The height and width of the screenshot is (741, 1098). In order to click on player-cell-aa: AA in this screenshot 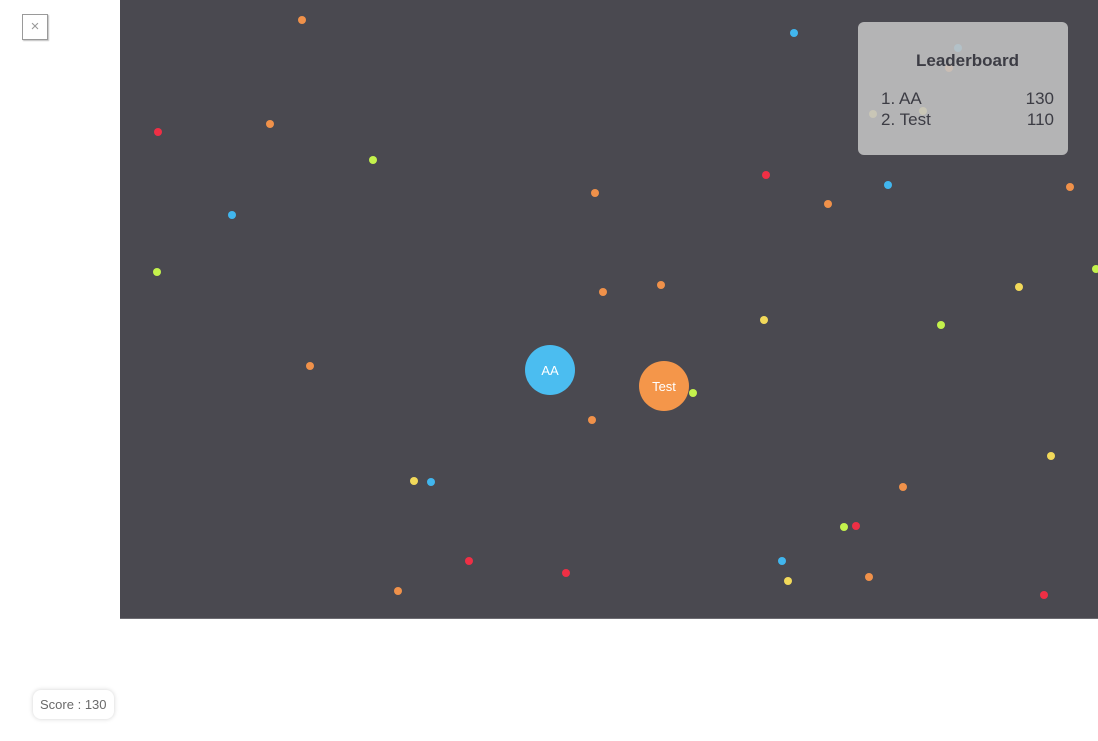, I will do `click(550, 370)`.